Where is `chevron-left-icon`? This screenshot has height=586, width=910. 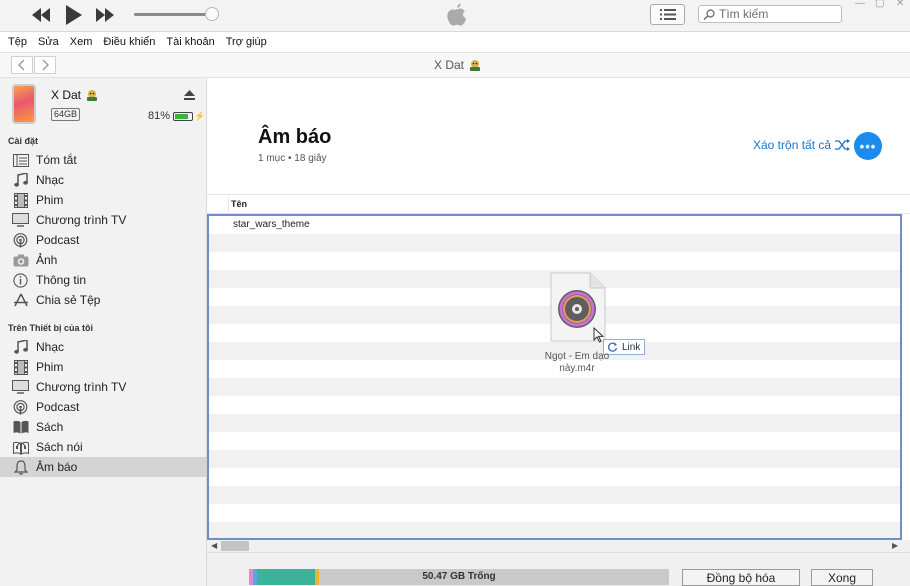
chevron-left-icon is located at coordinates (21, 65).